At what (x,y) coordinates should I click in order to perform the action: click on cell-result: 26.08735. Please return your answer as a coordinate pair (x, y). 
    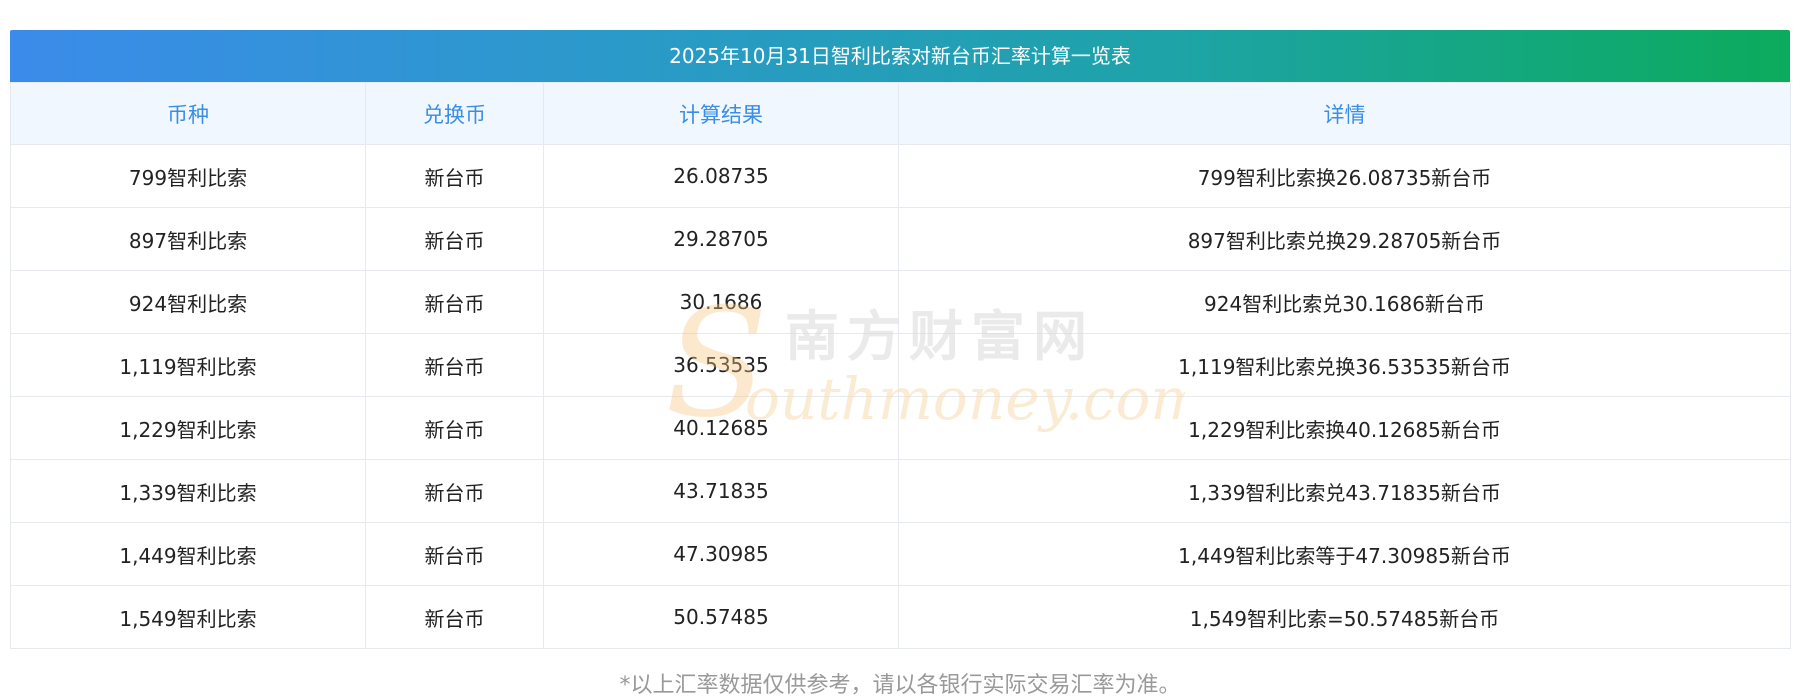
    Looking at the image, I should click on (721, 176).